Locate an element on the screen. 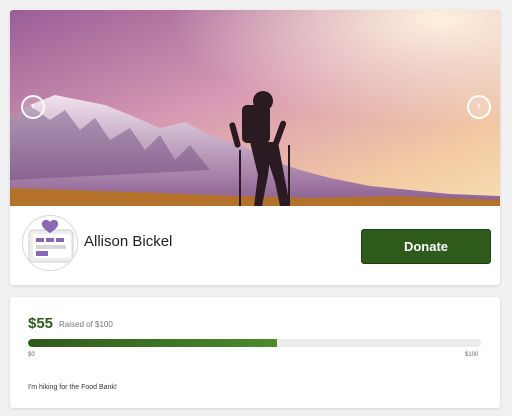  donation-card-icon is located at coordinates (51, 241).